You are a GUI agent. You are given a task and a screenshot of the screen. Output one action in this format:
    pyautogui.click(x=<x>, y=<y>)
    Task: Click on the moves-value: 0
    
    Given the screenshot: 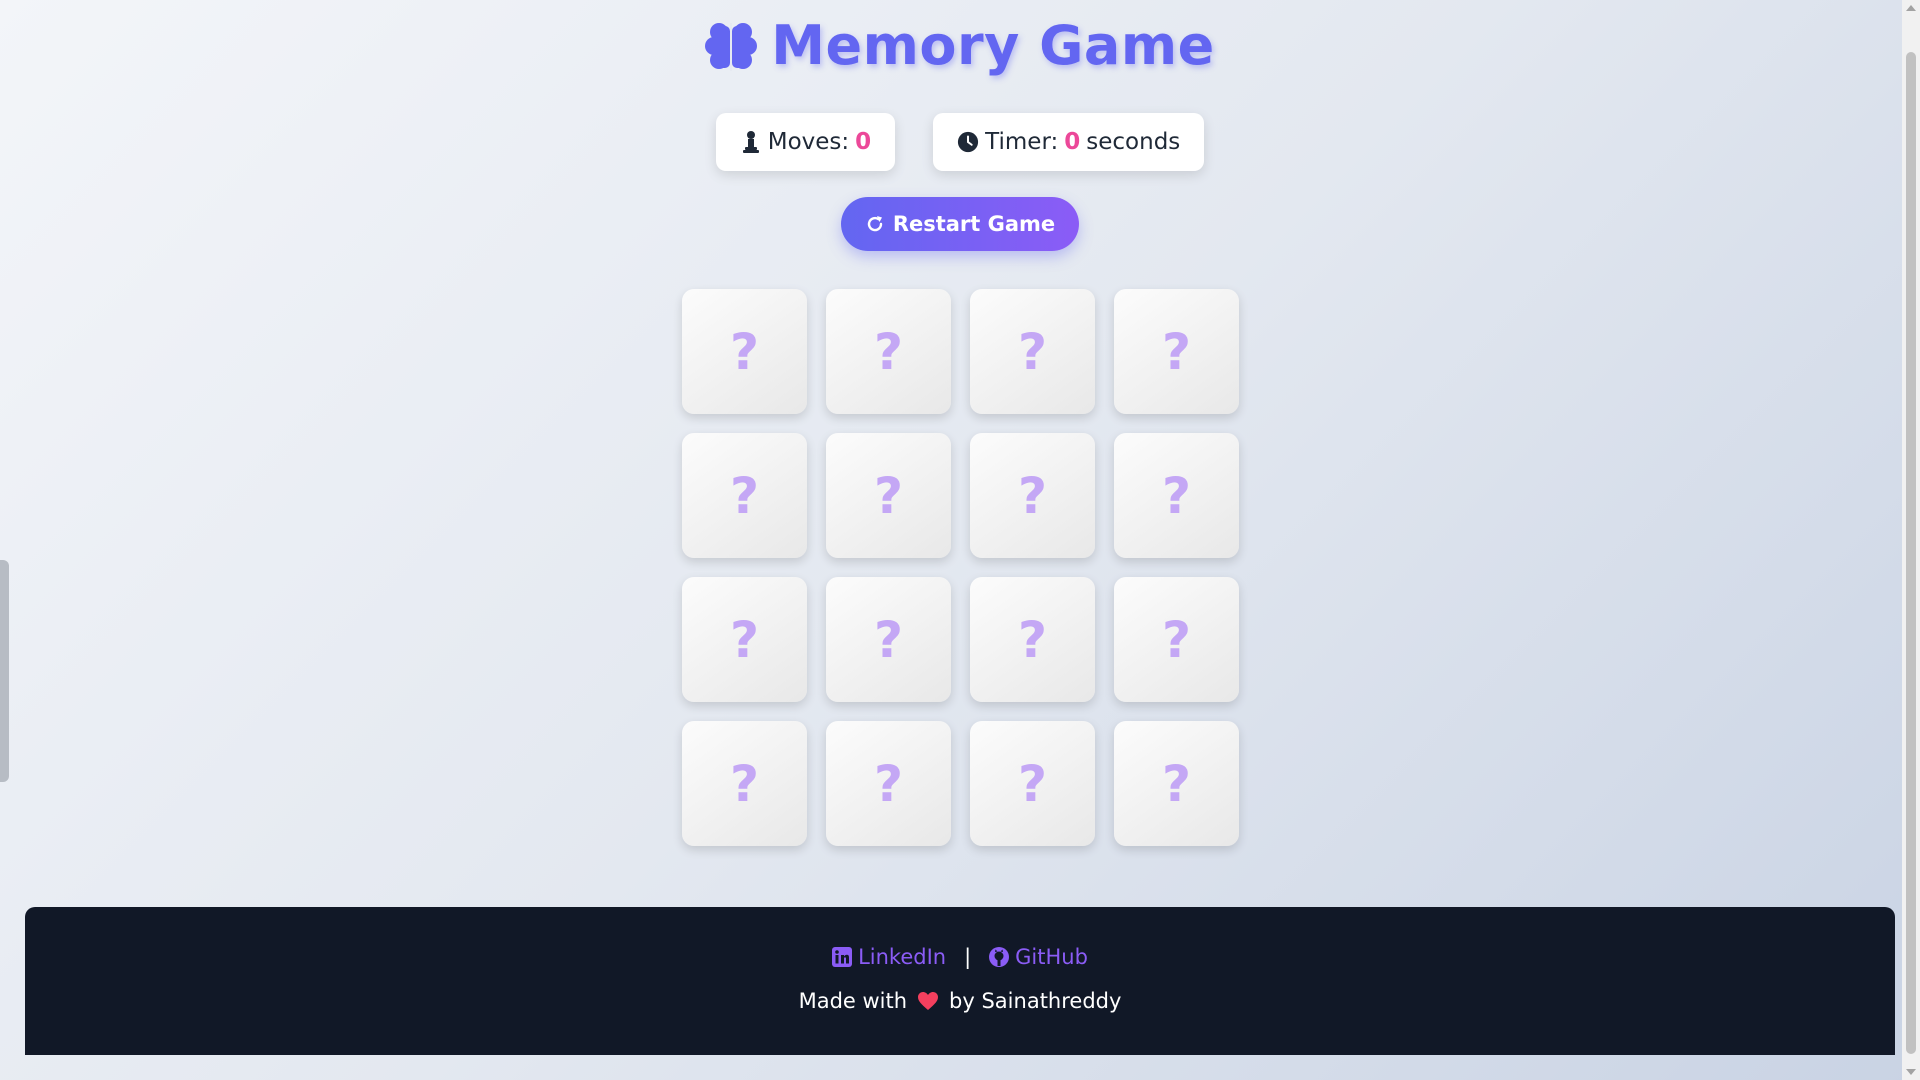 What is the action you would take?
    pyautogui.click(x=863, y=142)
    